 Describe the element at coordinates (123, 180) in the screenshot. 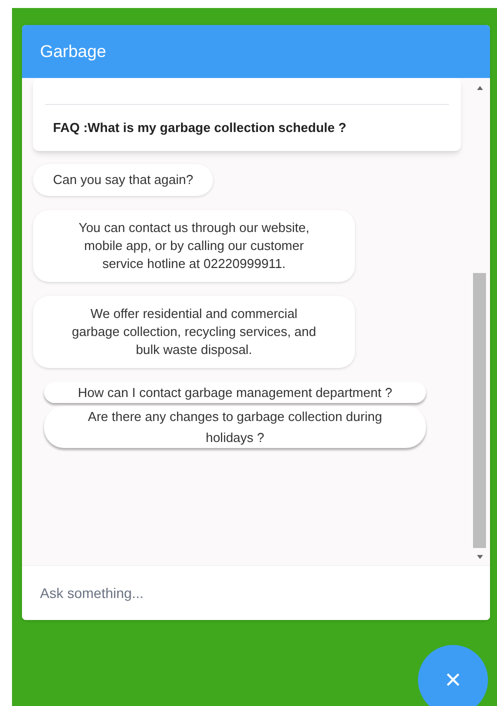

I see `bot-message: Can you say that again?` at that location.